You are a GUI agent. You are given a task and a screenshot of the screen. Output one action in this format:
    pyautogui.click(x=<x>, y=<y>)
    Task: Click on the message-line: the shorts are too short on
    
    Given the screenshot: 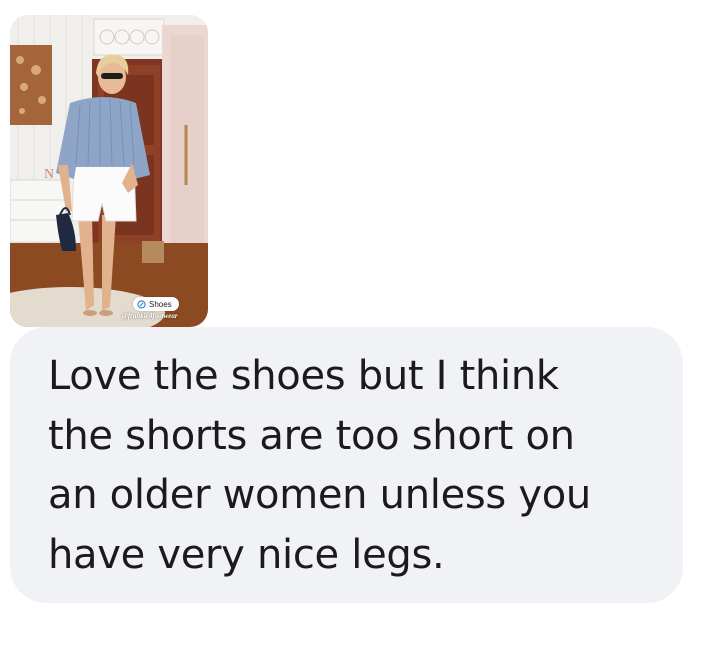 What is the action you would take?
    pyautogui.click(x=311, y=435)
    